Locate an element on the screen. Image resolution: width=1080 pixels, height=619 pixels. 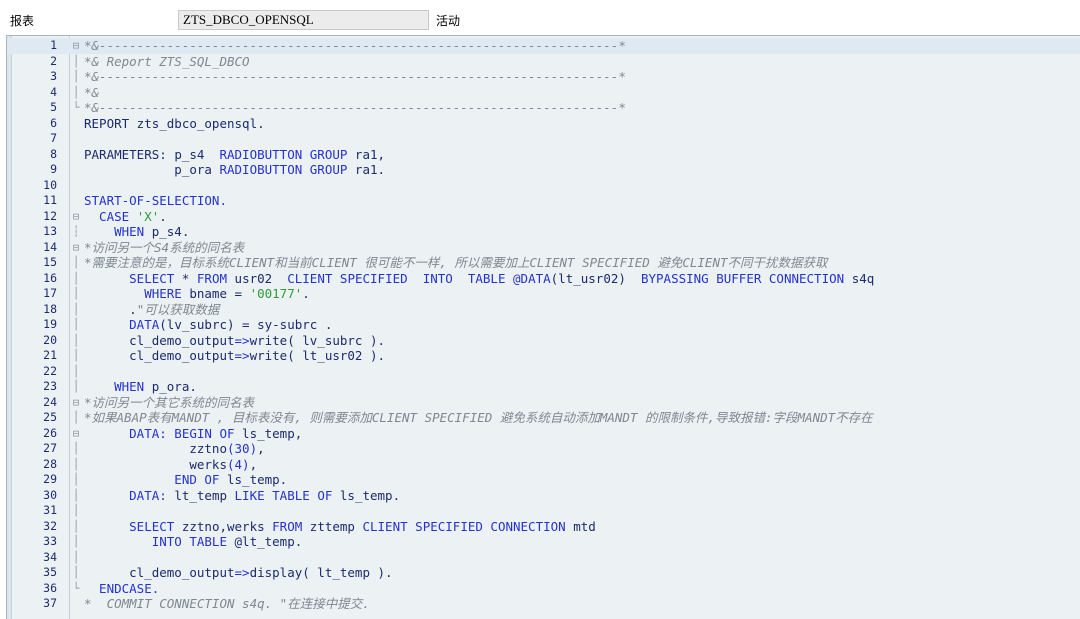
code-token: , is located at coordinates (261, 448).